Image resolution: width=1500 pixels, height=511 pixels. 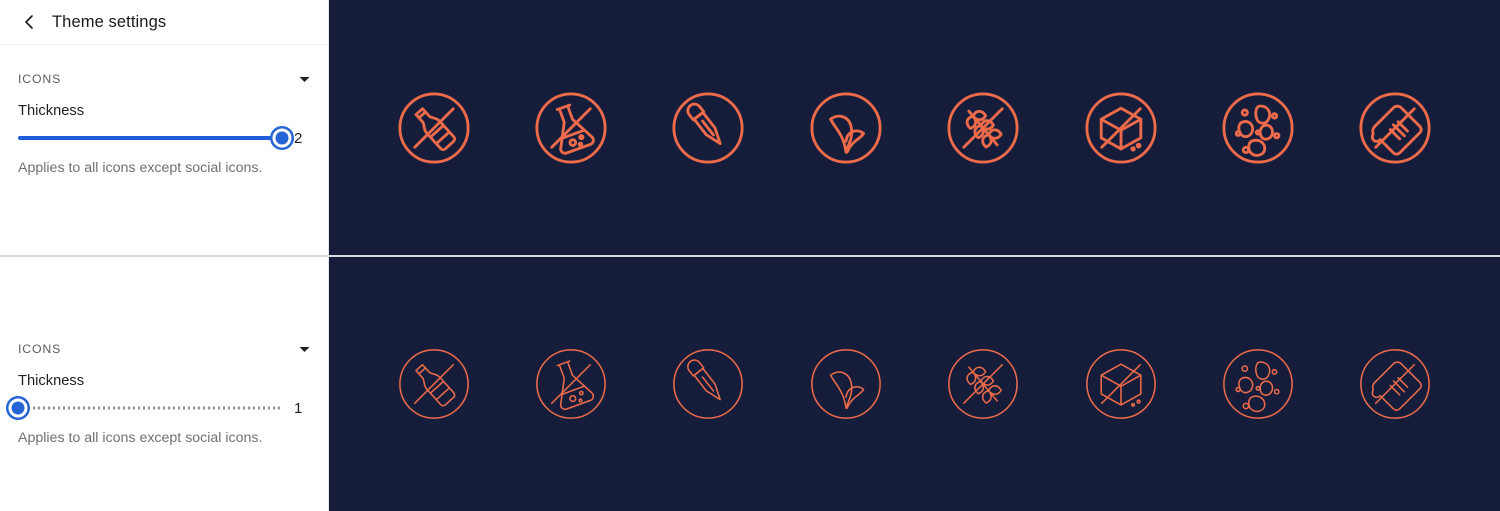 I want to click on thickness-slider-row: 2, so click(x=164, y=138).